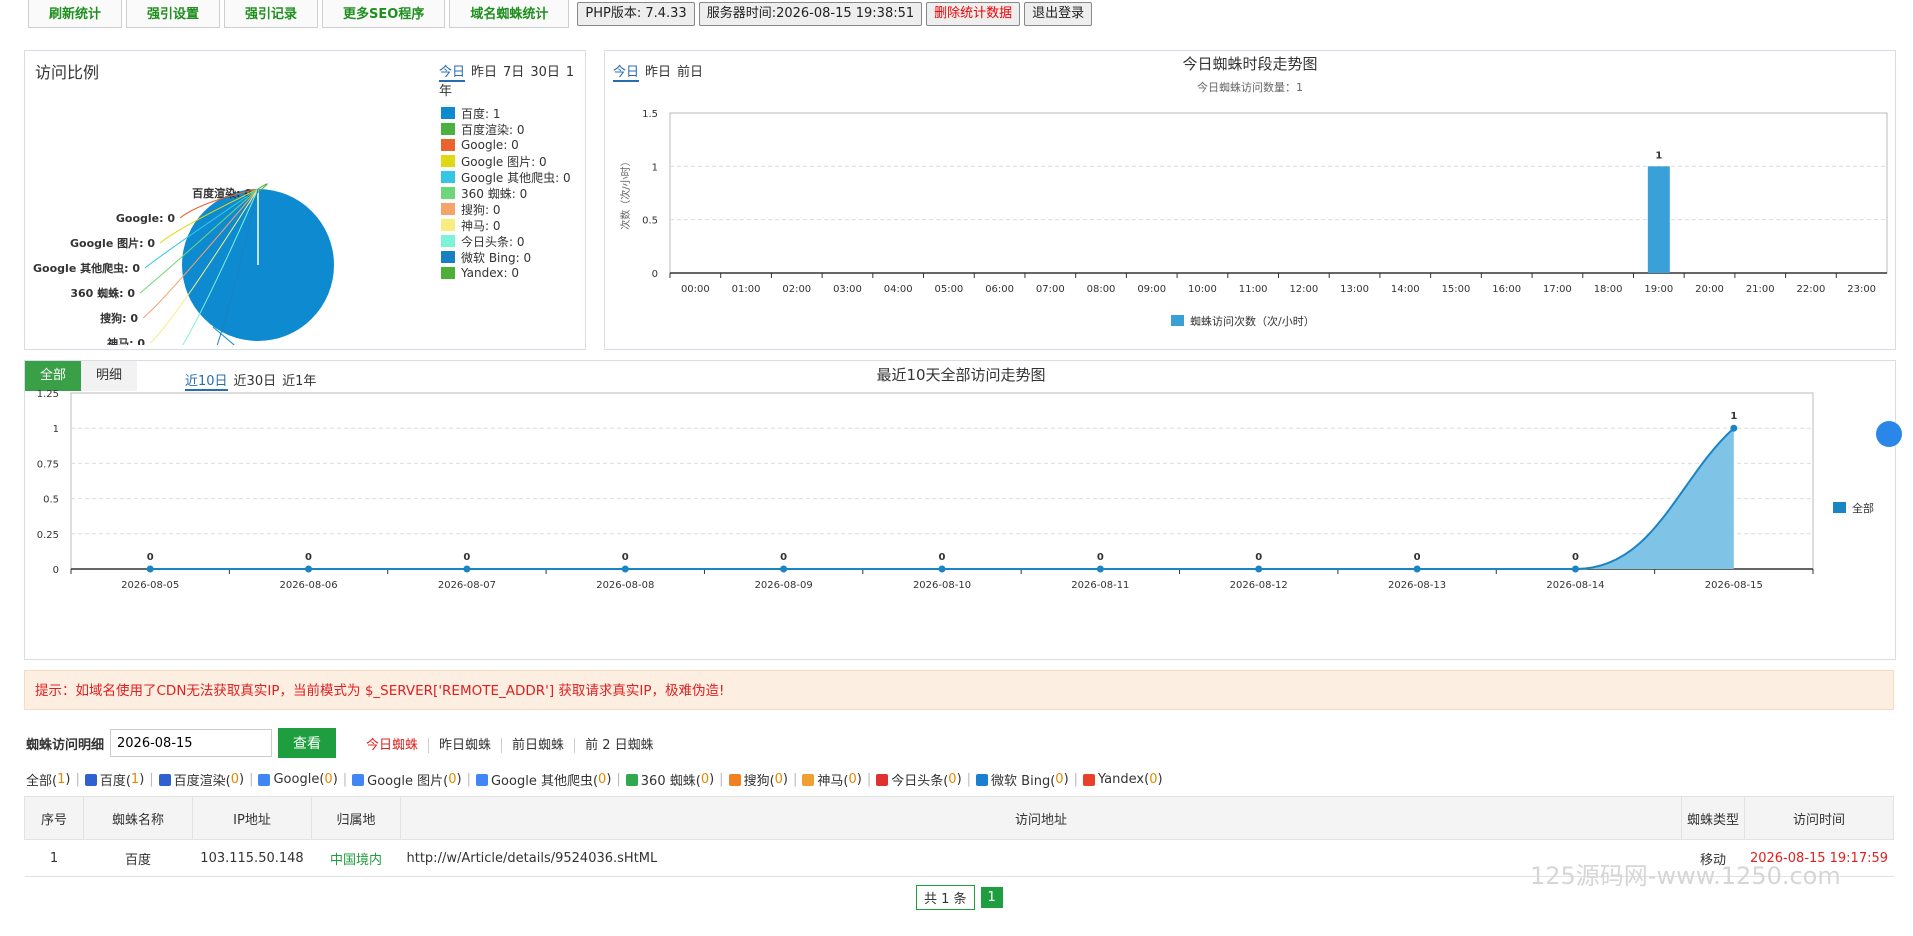 This screenshot has height=936, width=1913. I want to click on pie-label: 神马: 0, so click(126, 340).